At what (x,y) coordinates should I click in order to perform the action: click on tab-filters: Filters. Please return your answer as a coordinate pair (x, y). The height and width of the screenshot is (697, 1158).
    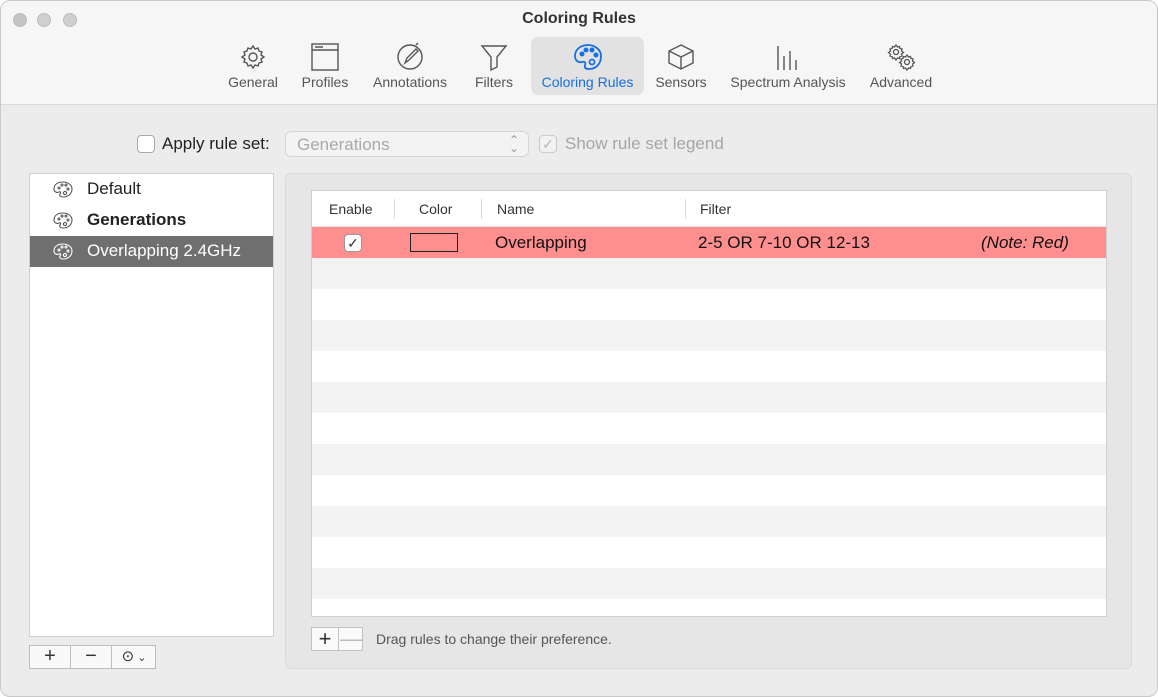
    Looking at the image, I should click on (494, 66).